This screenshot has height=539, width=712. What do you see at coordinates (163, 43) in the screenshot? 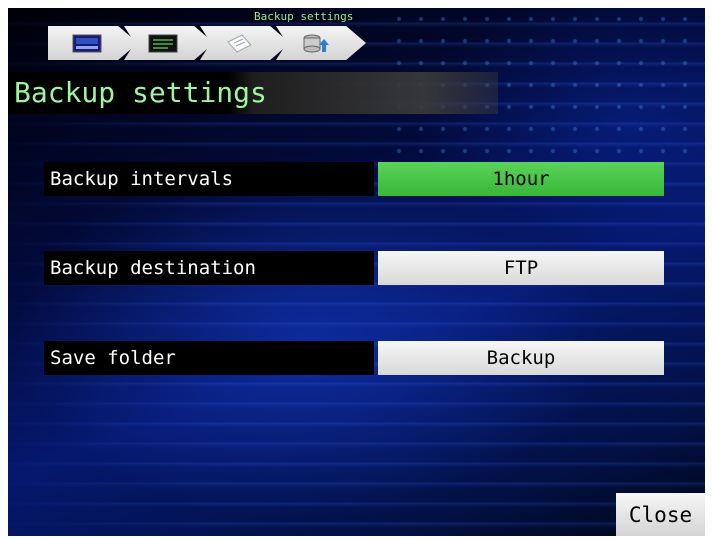
I see `display-screen-icon` at bounding box center [163, 43].